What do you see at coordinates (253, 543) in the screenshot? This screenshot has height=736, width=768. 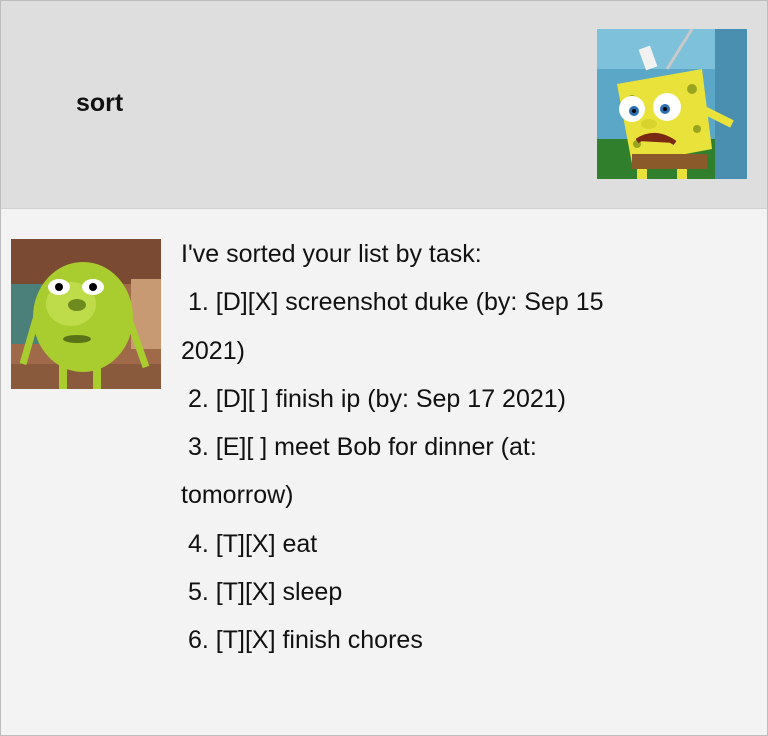 I see `task-item-4: 4. [T][X] eat` at bounding box center [253, 543].